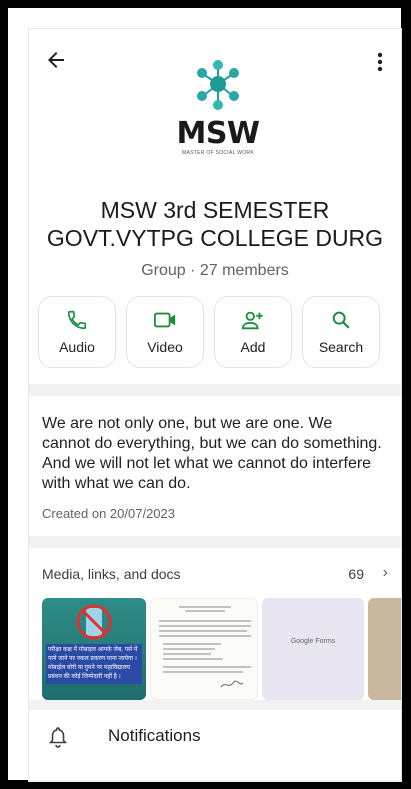  What do you see at coordinates (94, 622) in the screenshot?
I see `no-phone-icon` at bounding box center [94, 622].